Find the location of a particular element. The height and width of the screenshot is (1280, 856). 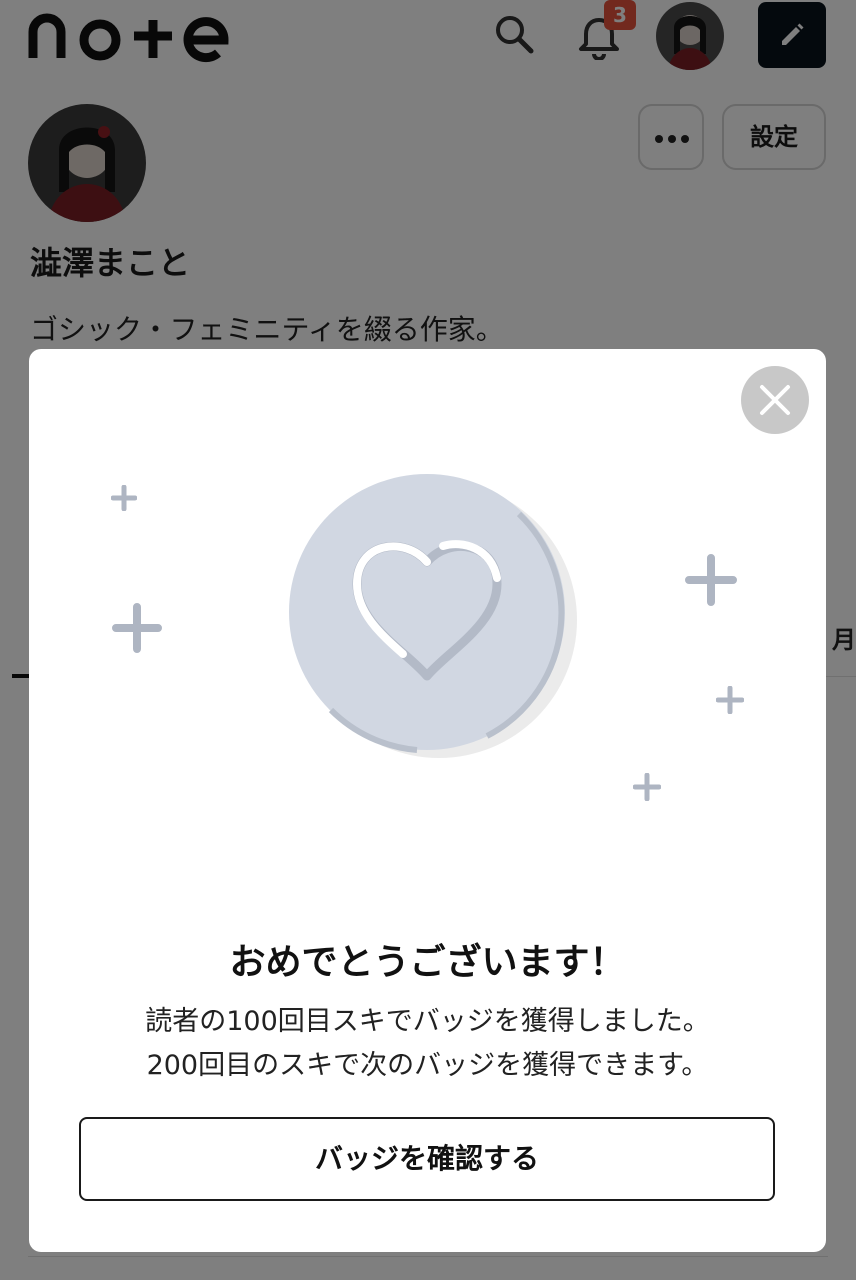

modal-message-line1: 読者の100回目スキでバッジを獲得しました。 is located at coordinates (427, 1021).